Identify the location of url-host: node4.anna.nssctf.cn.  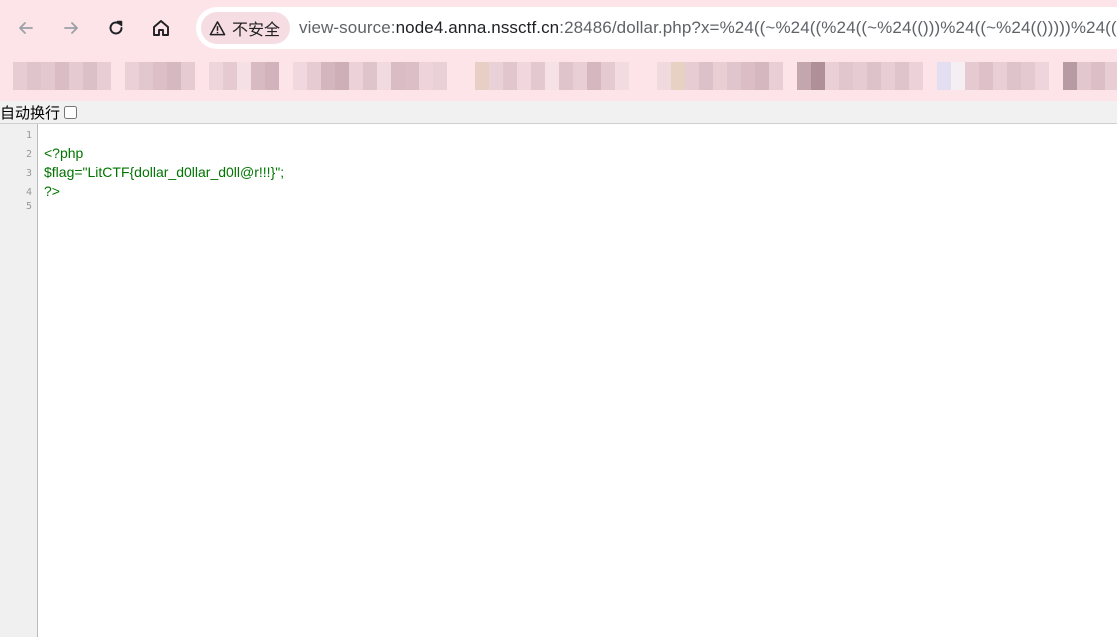
(477, 27).